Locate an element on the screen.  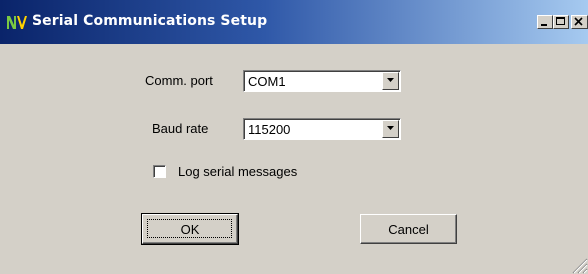
minimize-button is located at coordinates (545, 22).